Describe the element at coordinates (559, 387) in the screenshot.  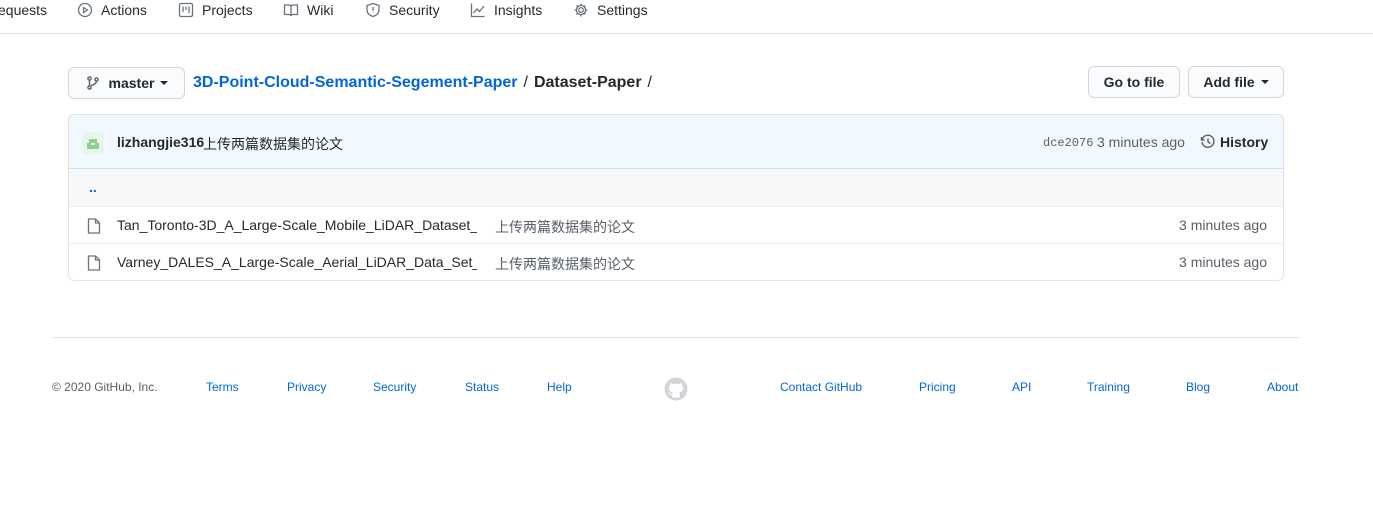
I see `footer-link-help: Help` at that location.